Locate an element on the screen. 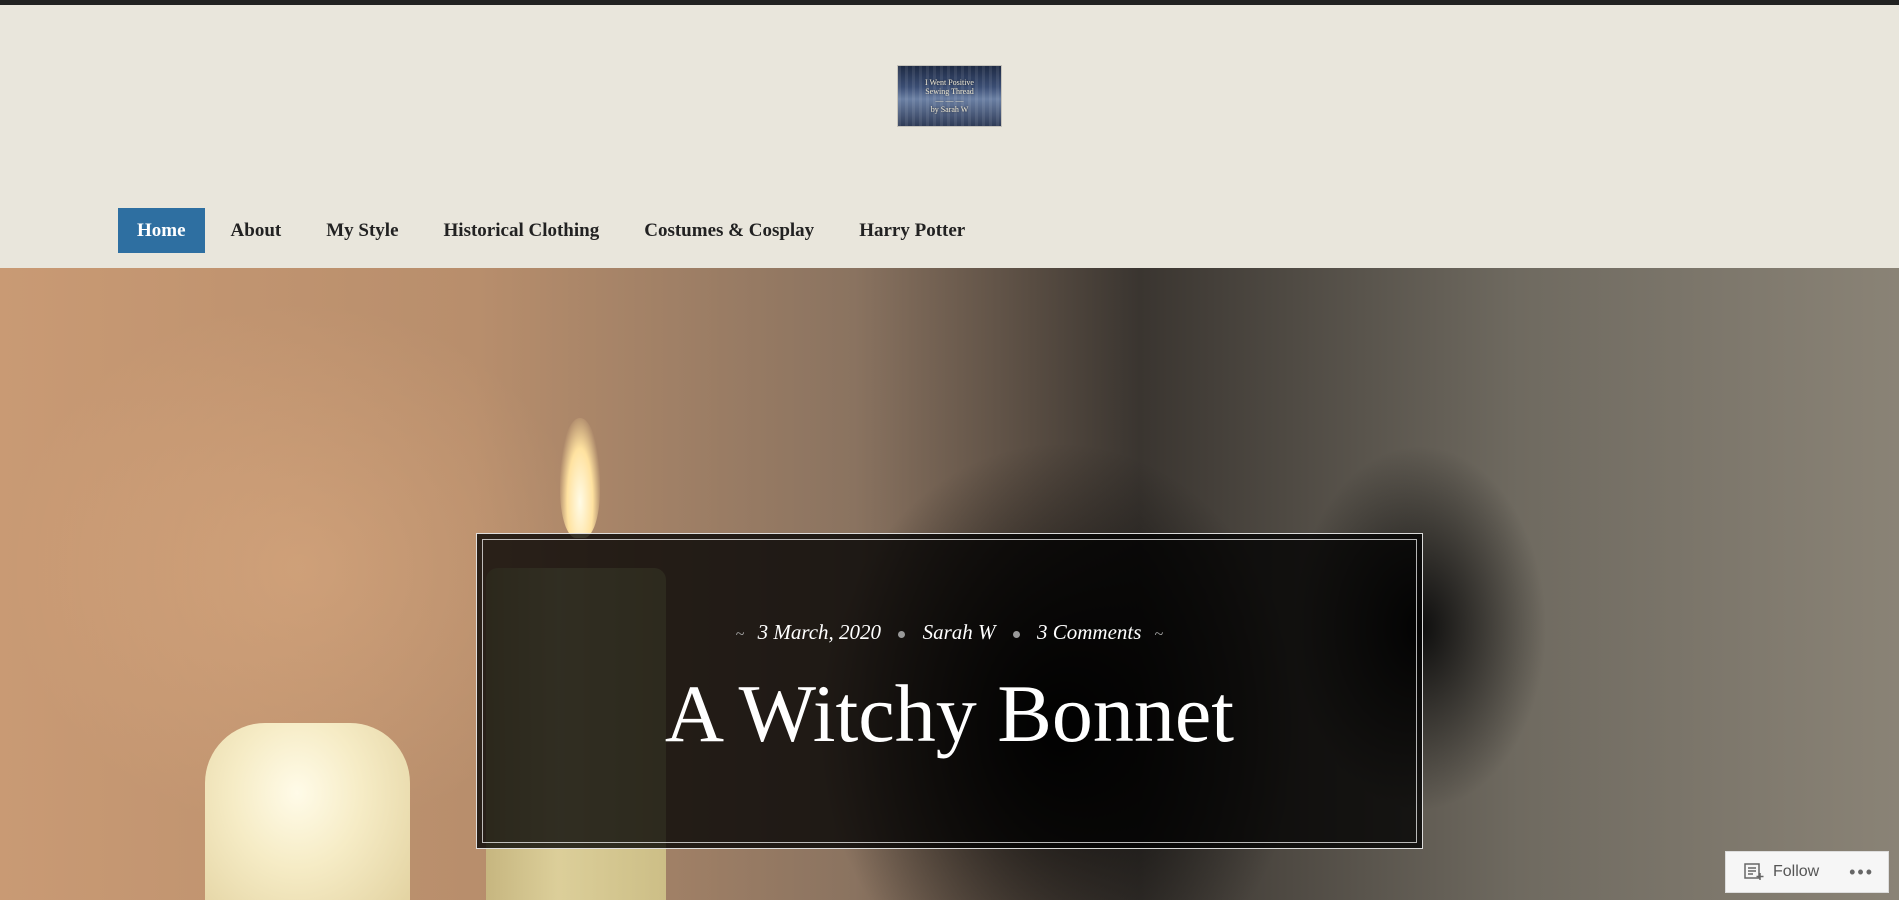  short-candle is located at coordinates (307, 811).